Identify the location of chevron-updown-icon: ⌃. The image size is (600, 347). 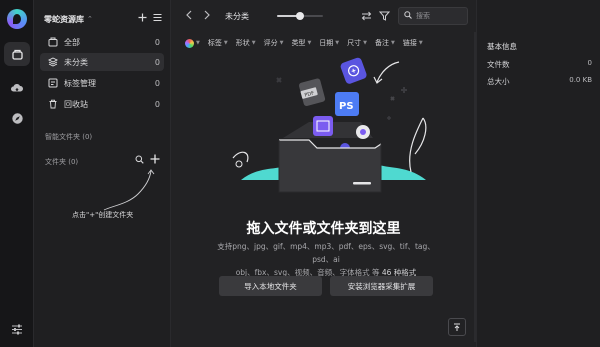
(90, 19).